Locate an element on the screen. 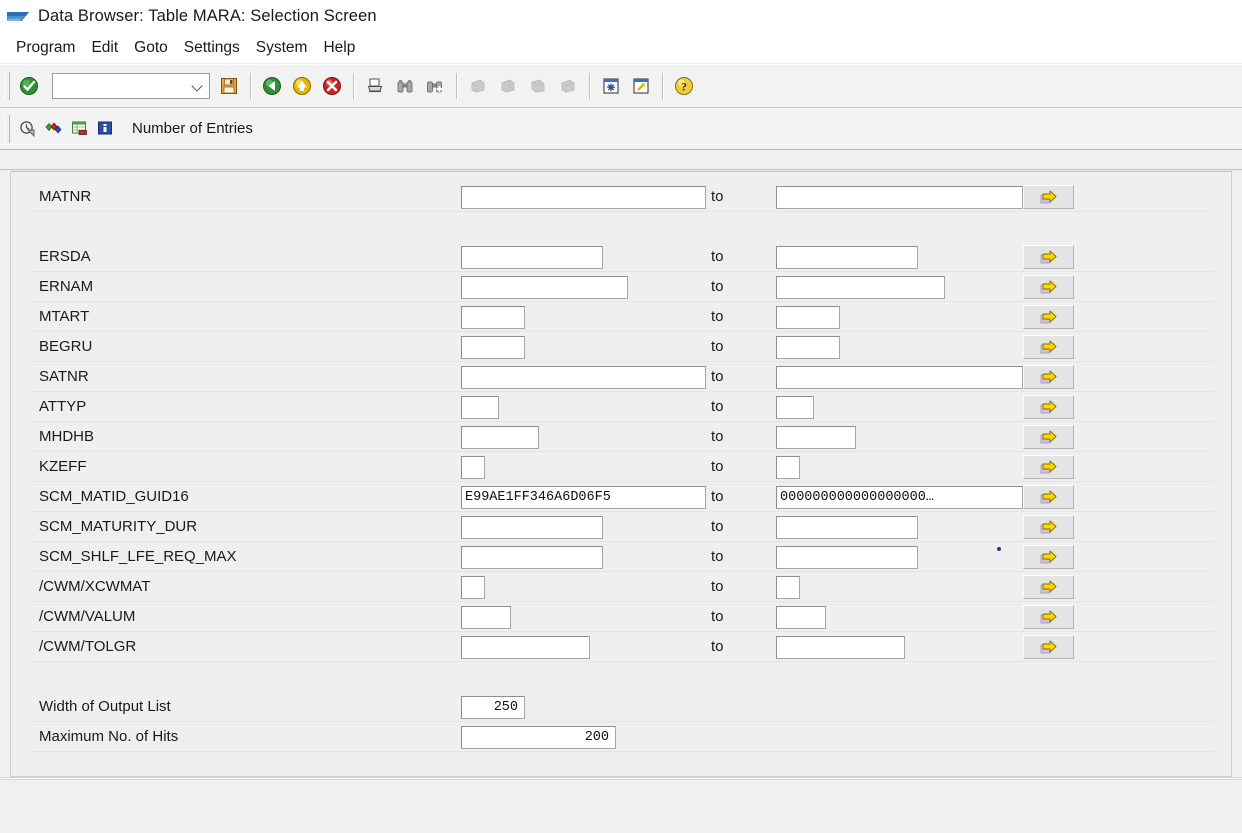  satnr-multiple-selection-button is located at coordinates (1048, 377).